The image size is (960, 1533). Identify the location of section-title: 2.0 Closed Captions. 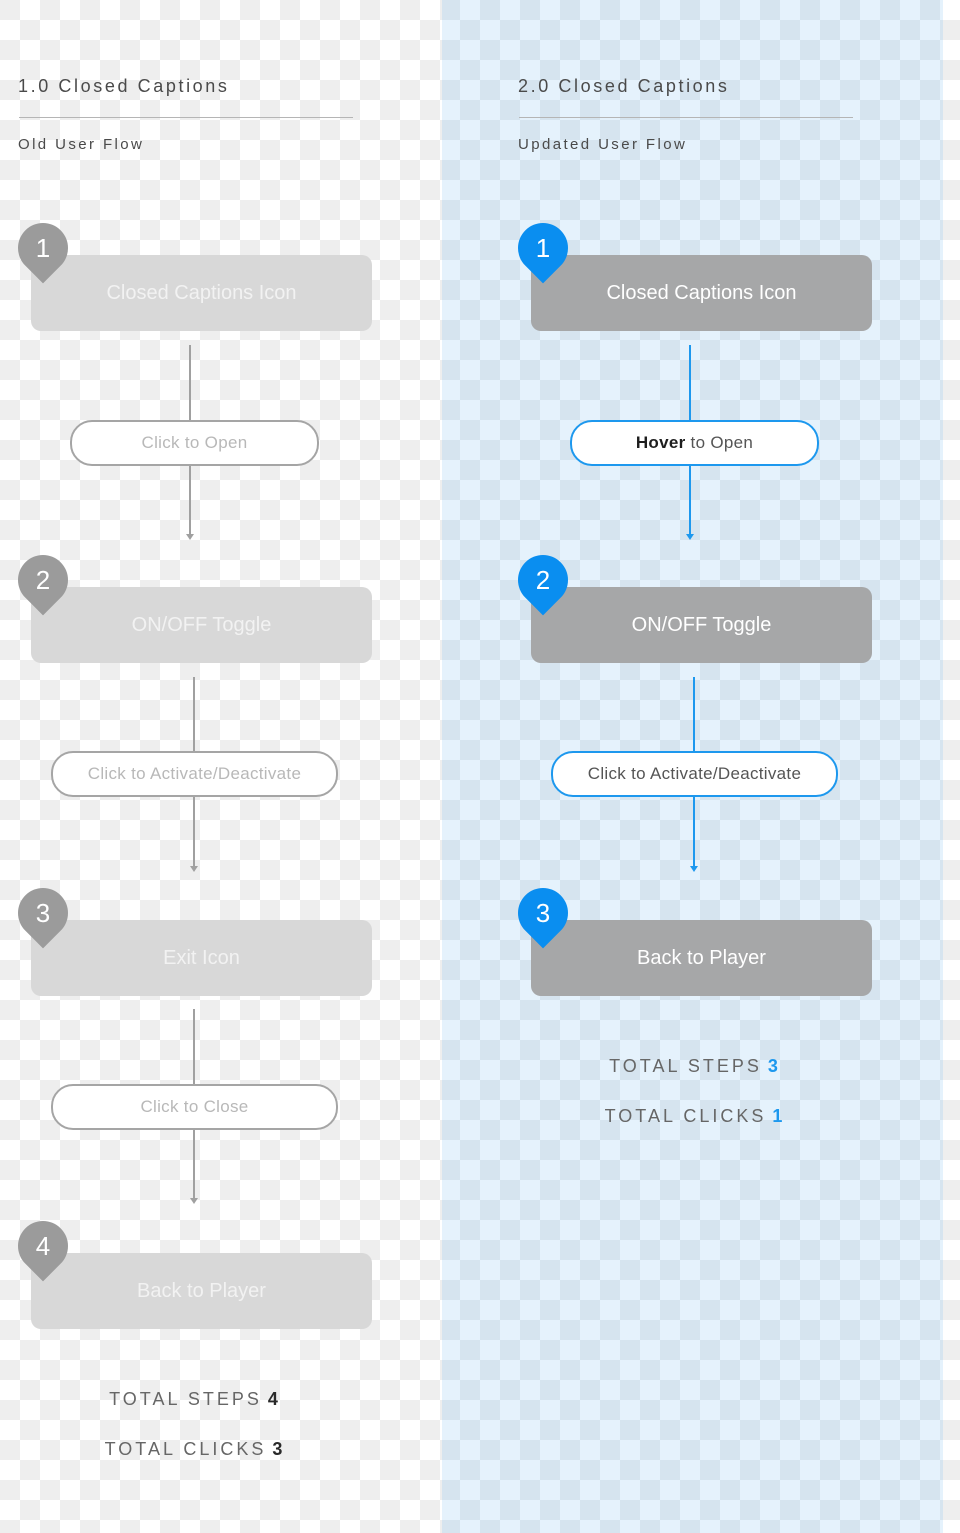
(624, 86).